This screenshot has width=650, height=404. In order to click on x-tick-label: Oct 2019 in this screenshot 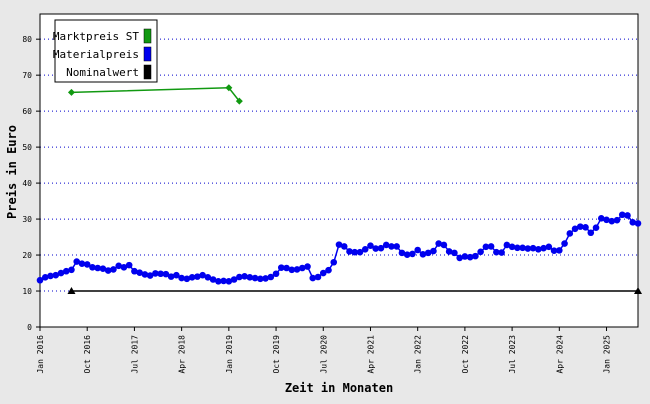, I will do `click(276, 354)`.